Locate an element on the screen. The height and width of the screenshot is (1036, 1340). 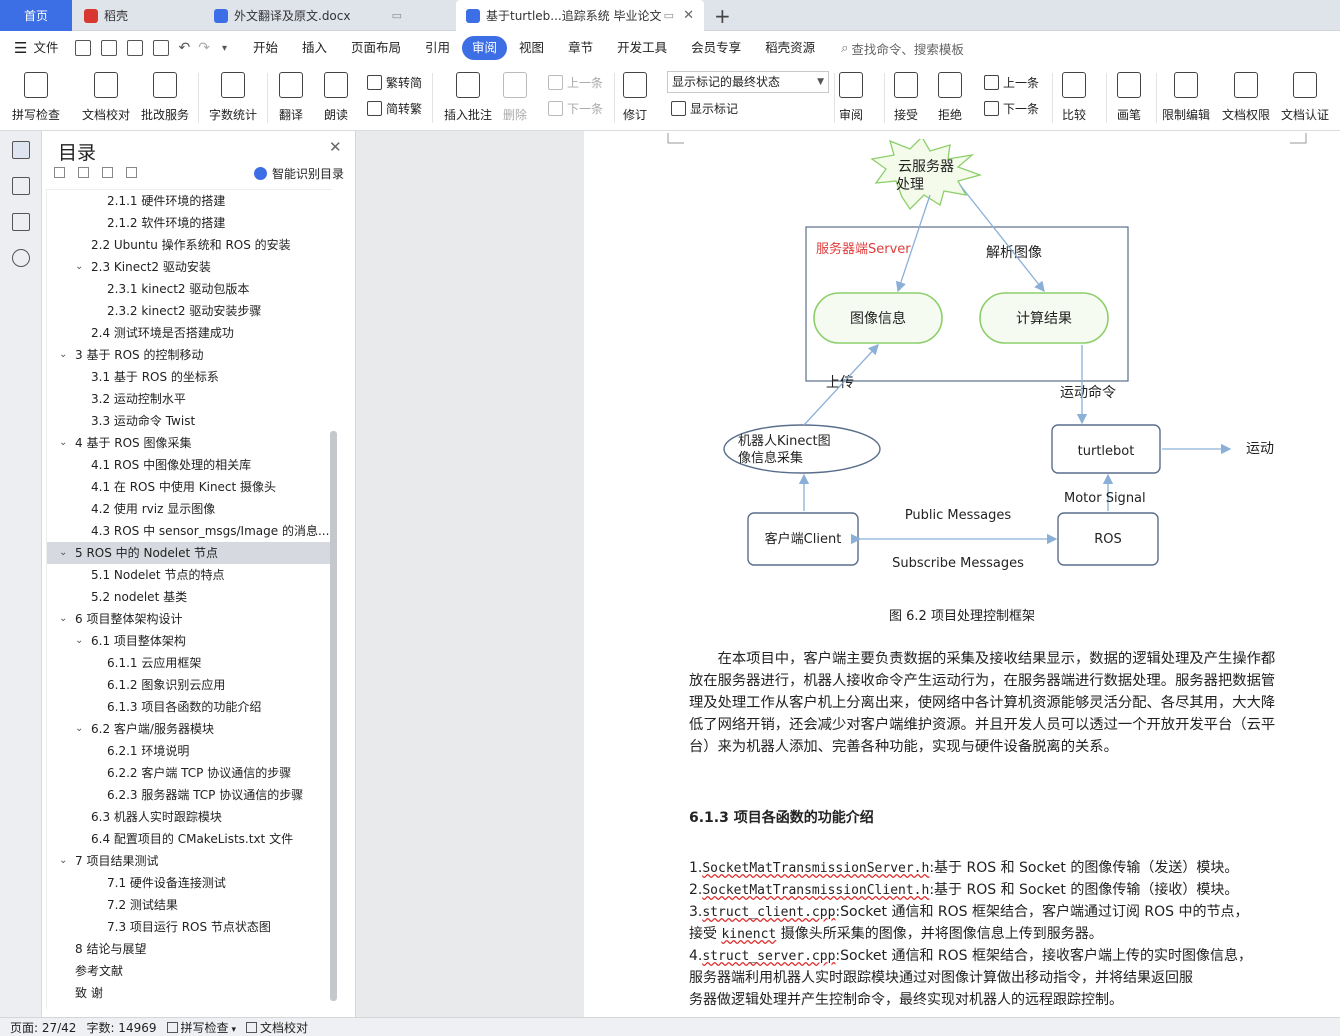
translate-button: 翻译 is located at coordinates (291, 96).